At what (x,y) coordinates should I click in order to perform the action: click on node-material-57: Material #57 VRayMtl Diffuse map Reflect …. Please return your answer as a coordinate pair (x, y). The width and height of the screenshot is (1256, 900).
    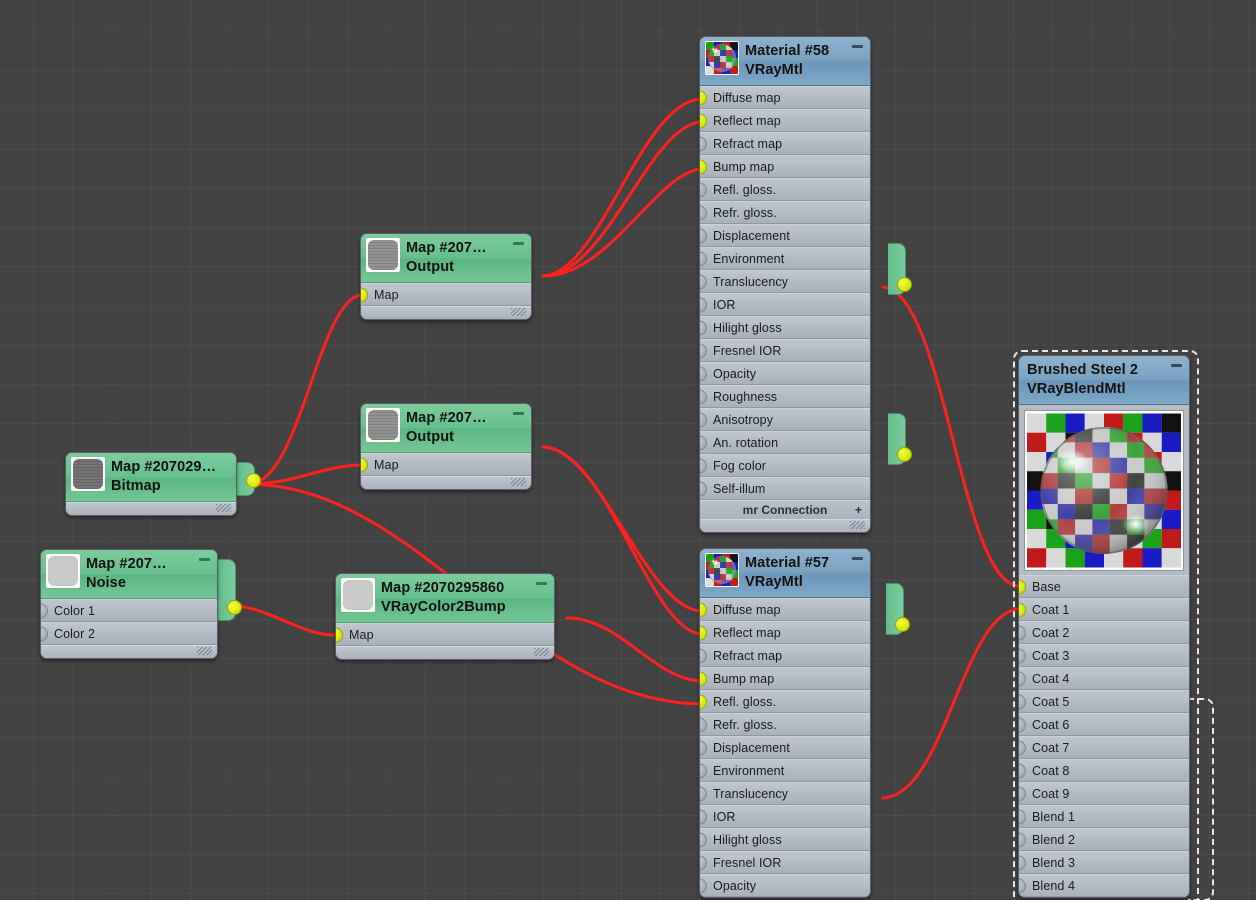
    Looking at the image, I should click on (794, 723).